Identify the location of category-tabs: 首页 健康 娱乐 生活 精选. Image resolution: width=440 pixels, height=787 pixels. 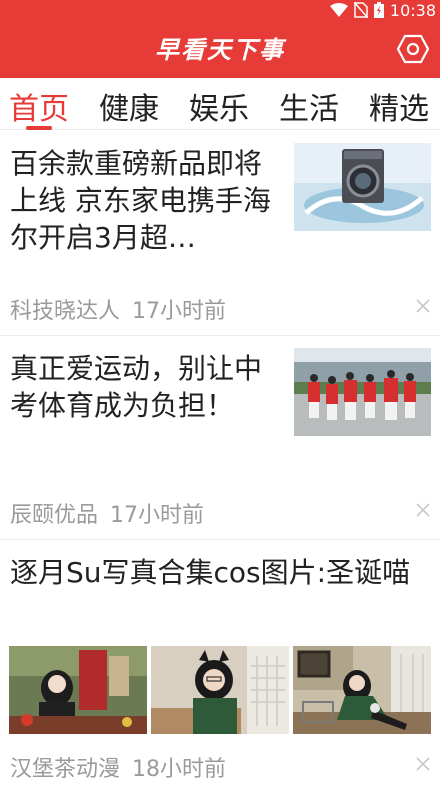
(220, 104).